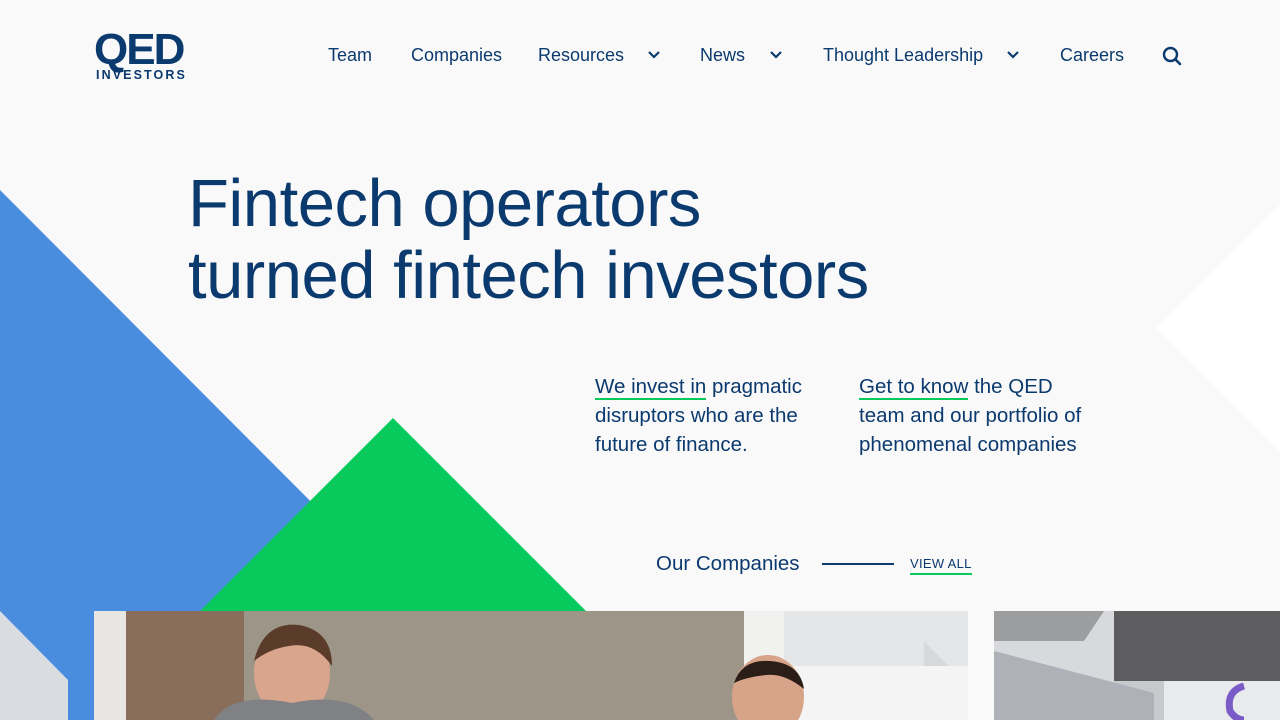 The width and height of the screenshot is (1280, 720). What do you see at coordinates (1218, 328) in the screenshot?
I see `white-triangle-shape` at bounding box center [1218, 328].